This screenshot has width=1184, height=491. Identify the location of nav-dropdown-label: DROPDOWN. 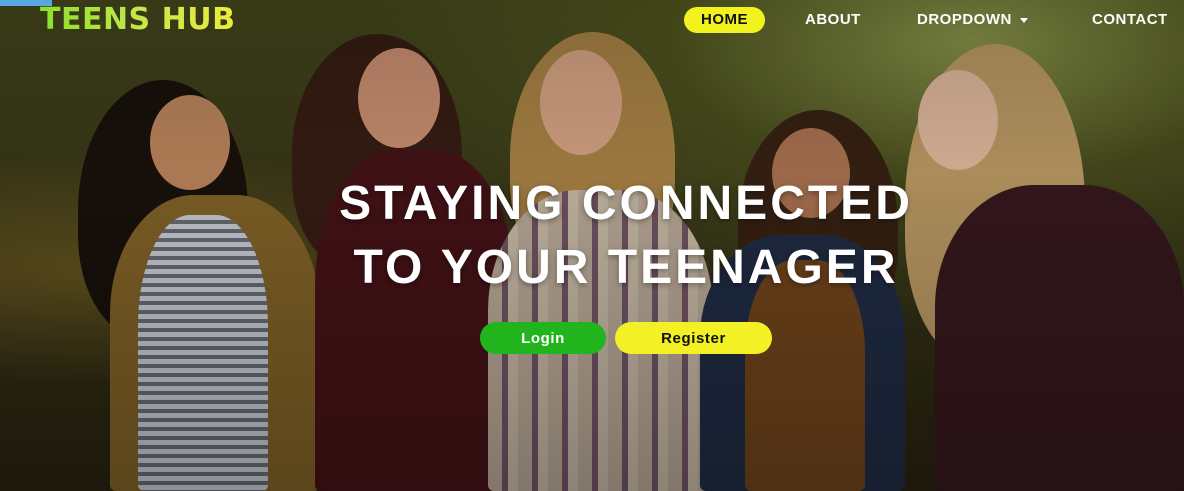
(964, 19).